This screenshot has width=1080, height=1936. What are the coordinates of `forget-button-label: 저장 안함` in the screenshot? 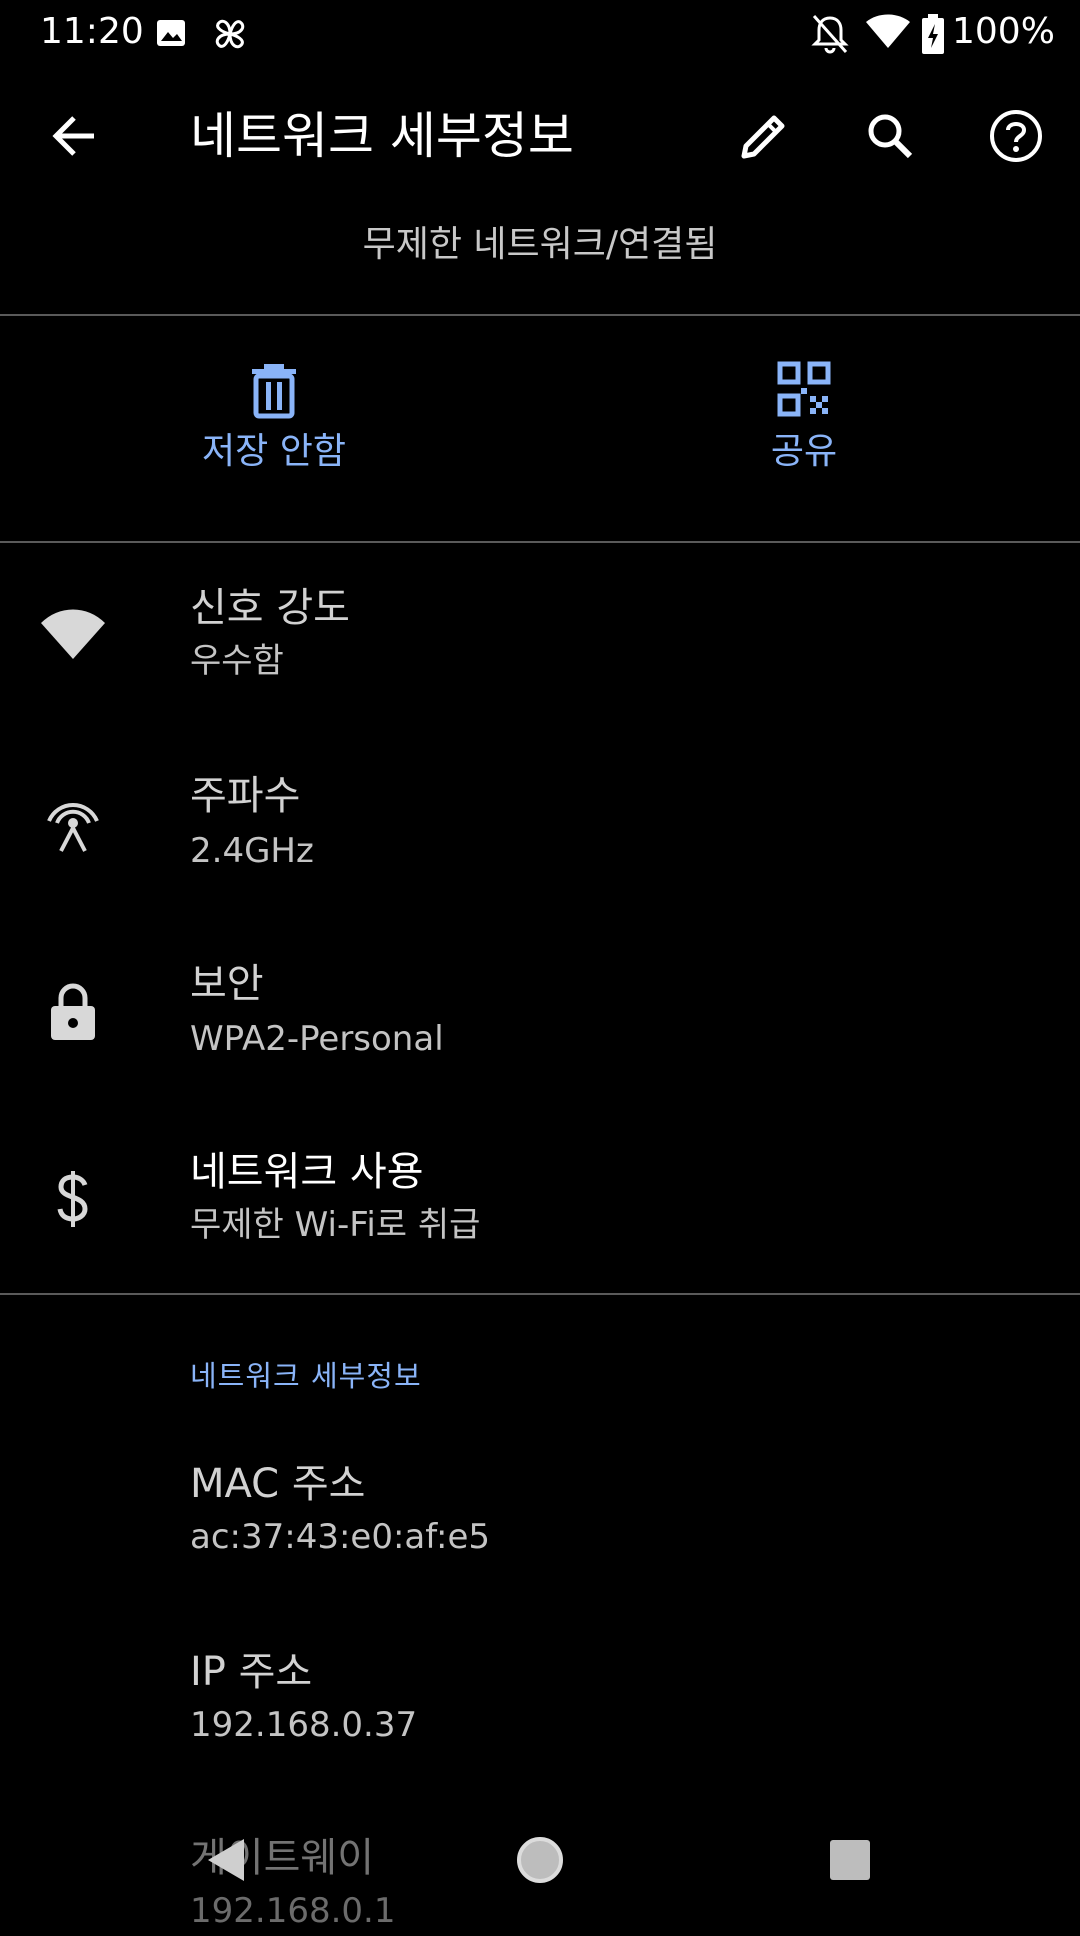 It's located at (274, 451).